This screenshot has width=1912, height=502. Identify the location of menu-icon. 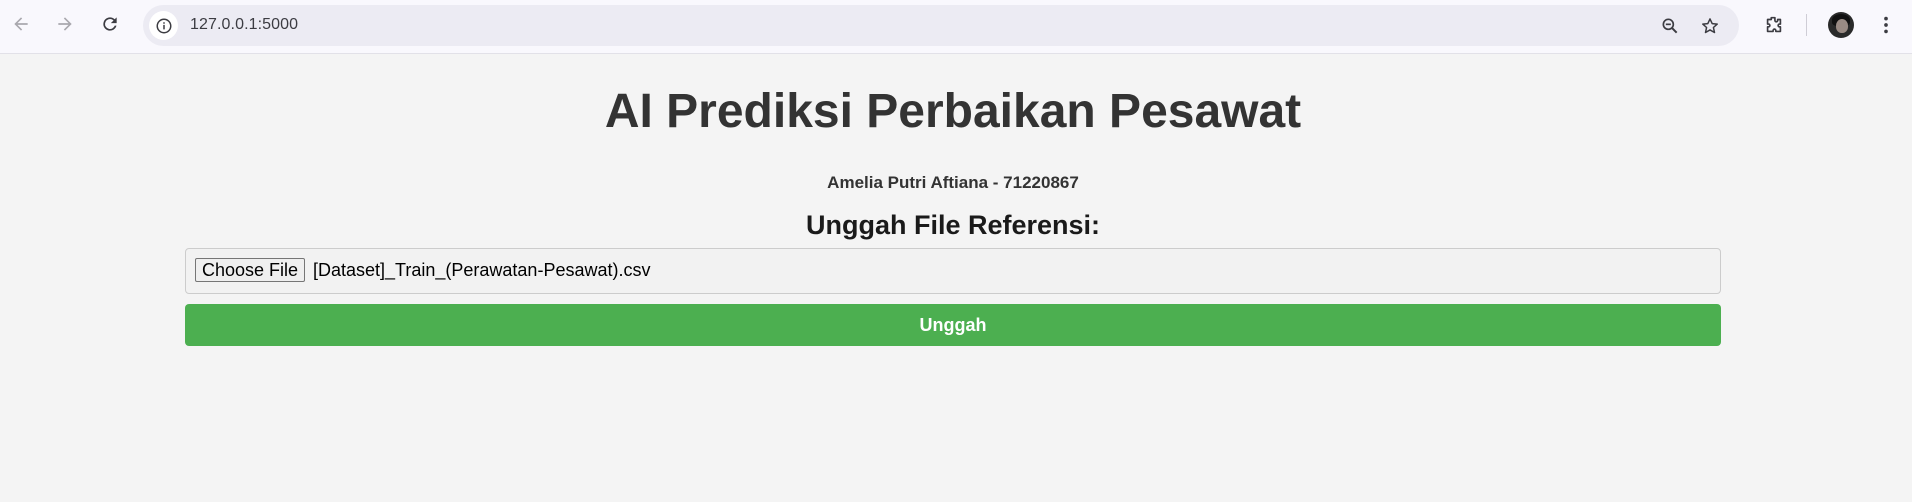
(1886, 25).